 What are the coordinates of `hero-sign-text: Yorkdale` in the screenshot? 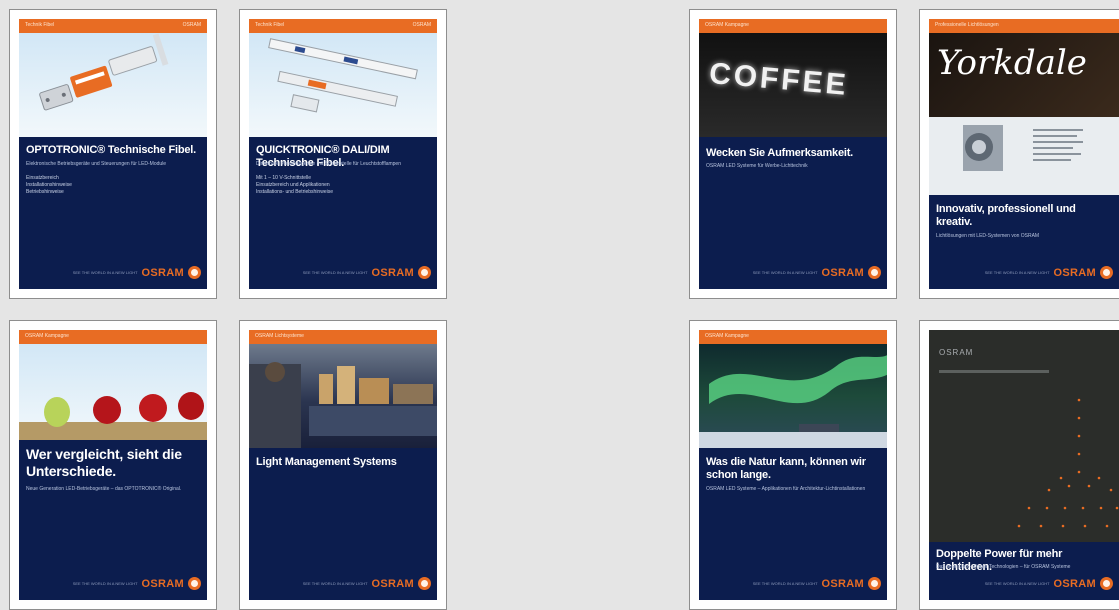 It's located at (1012, 63).